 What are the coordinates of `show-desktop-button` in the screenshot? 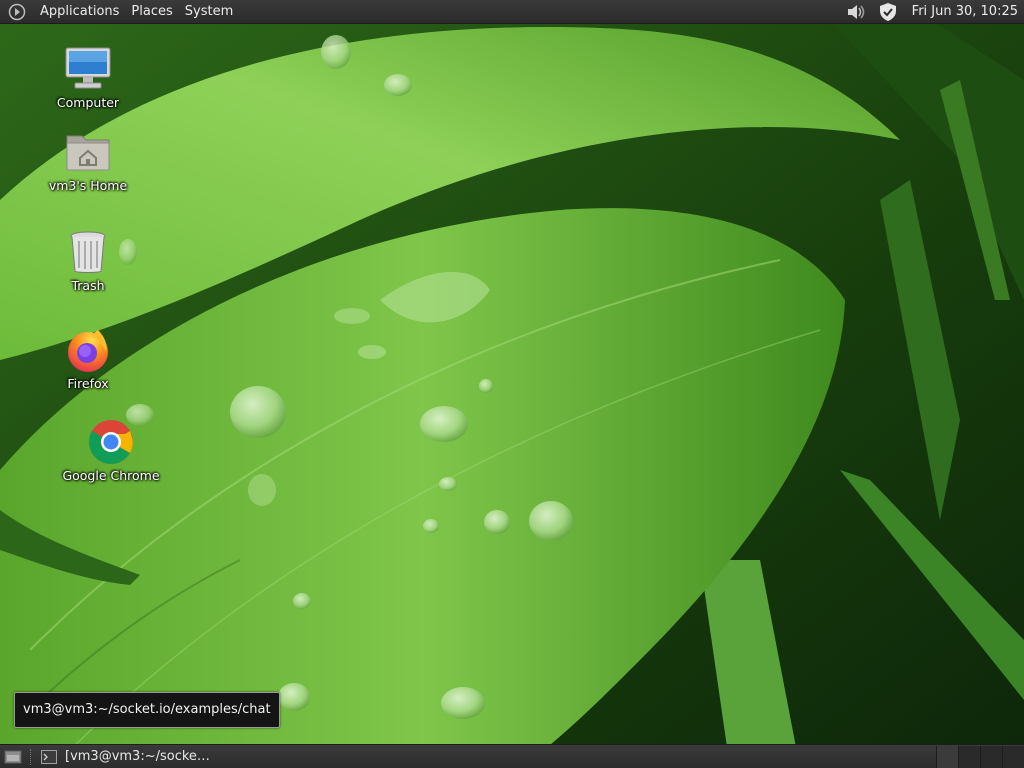 It's located at (13, 757).